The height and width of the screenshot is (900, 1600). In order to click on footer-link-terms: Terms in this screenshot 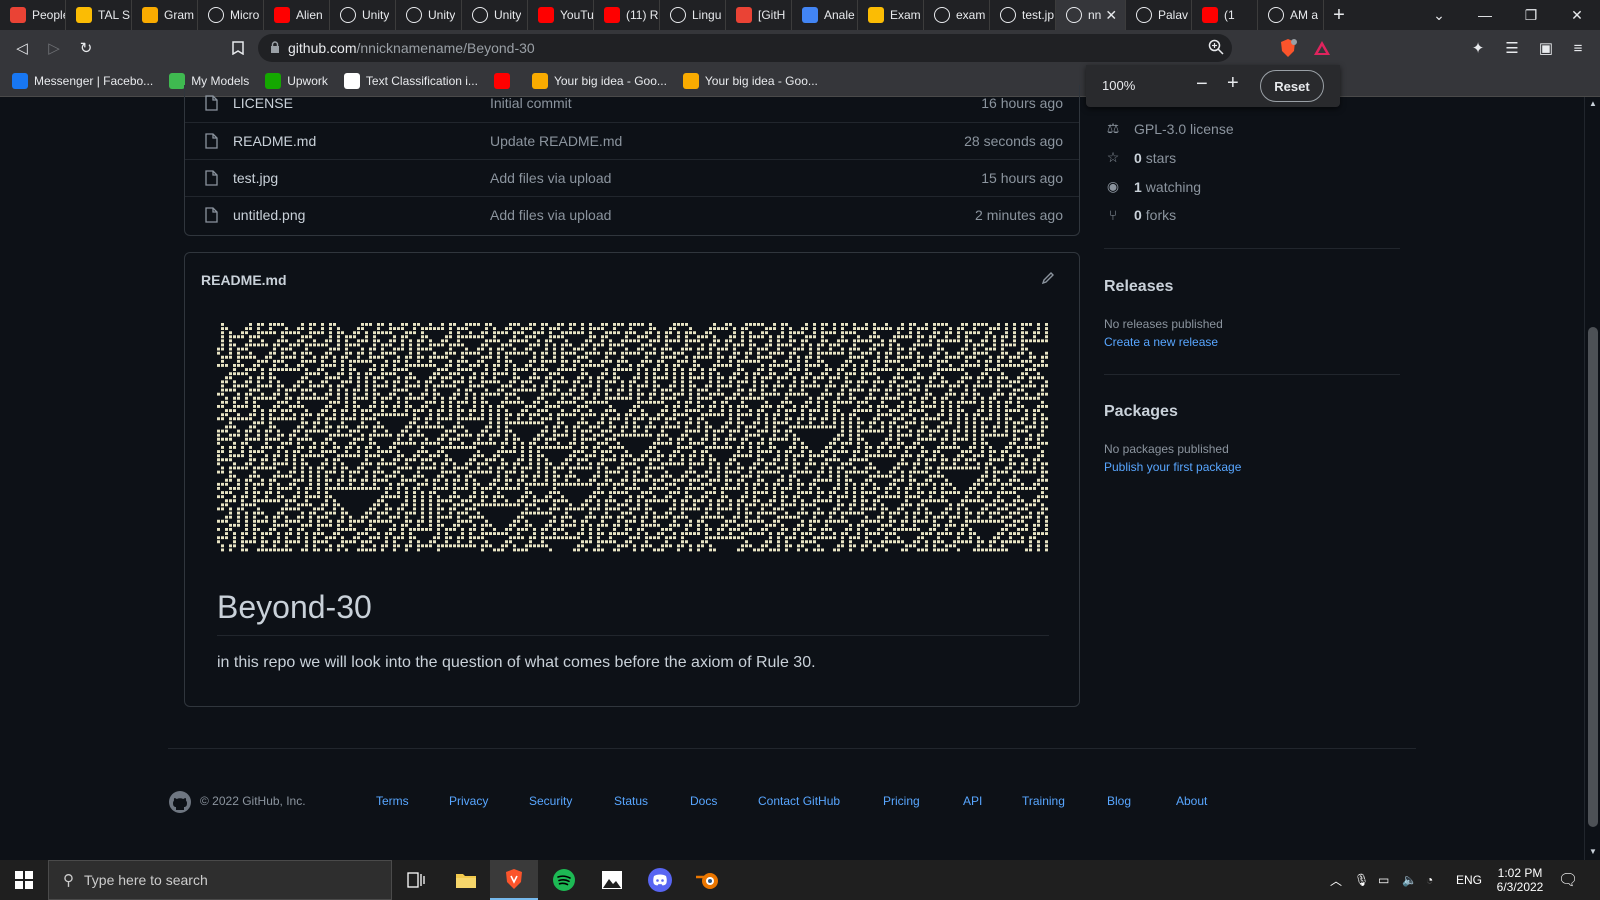, I will do `click(392, 801)`.